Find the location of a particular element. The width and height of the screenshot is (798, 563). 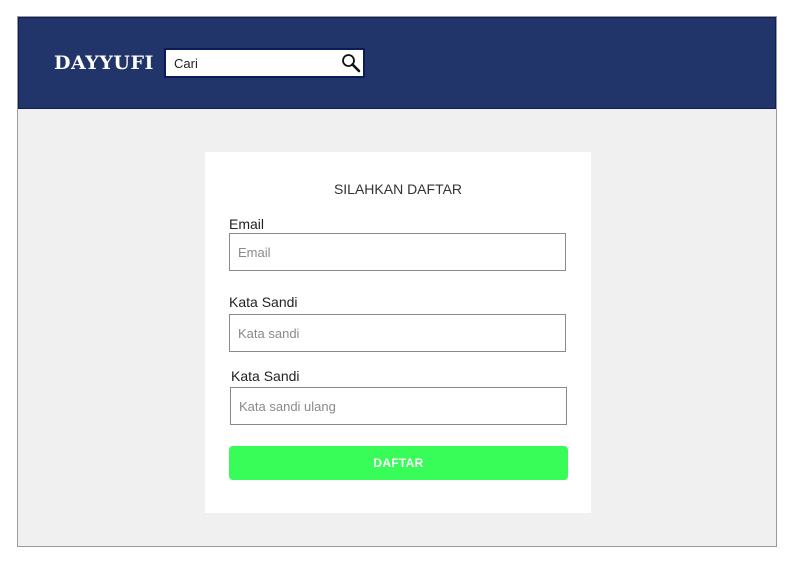

confirm-password-label: Kata Sandi is located at coordinates (265, 376).